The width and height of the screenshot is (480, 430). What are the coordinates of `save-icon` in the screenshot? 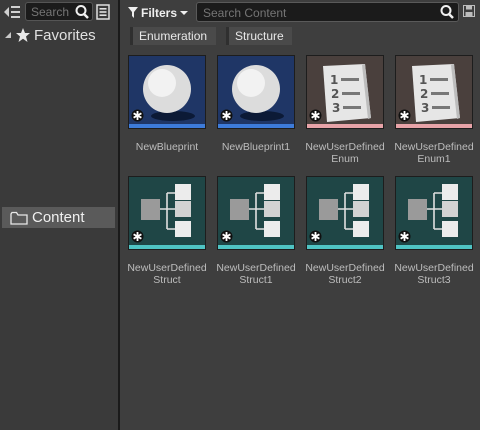 It's located at (469, 11).